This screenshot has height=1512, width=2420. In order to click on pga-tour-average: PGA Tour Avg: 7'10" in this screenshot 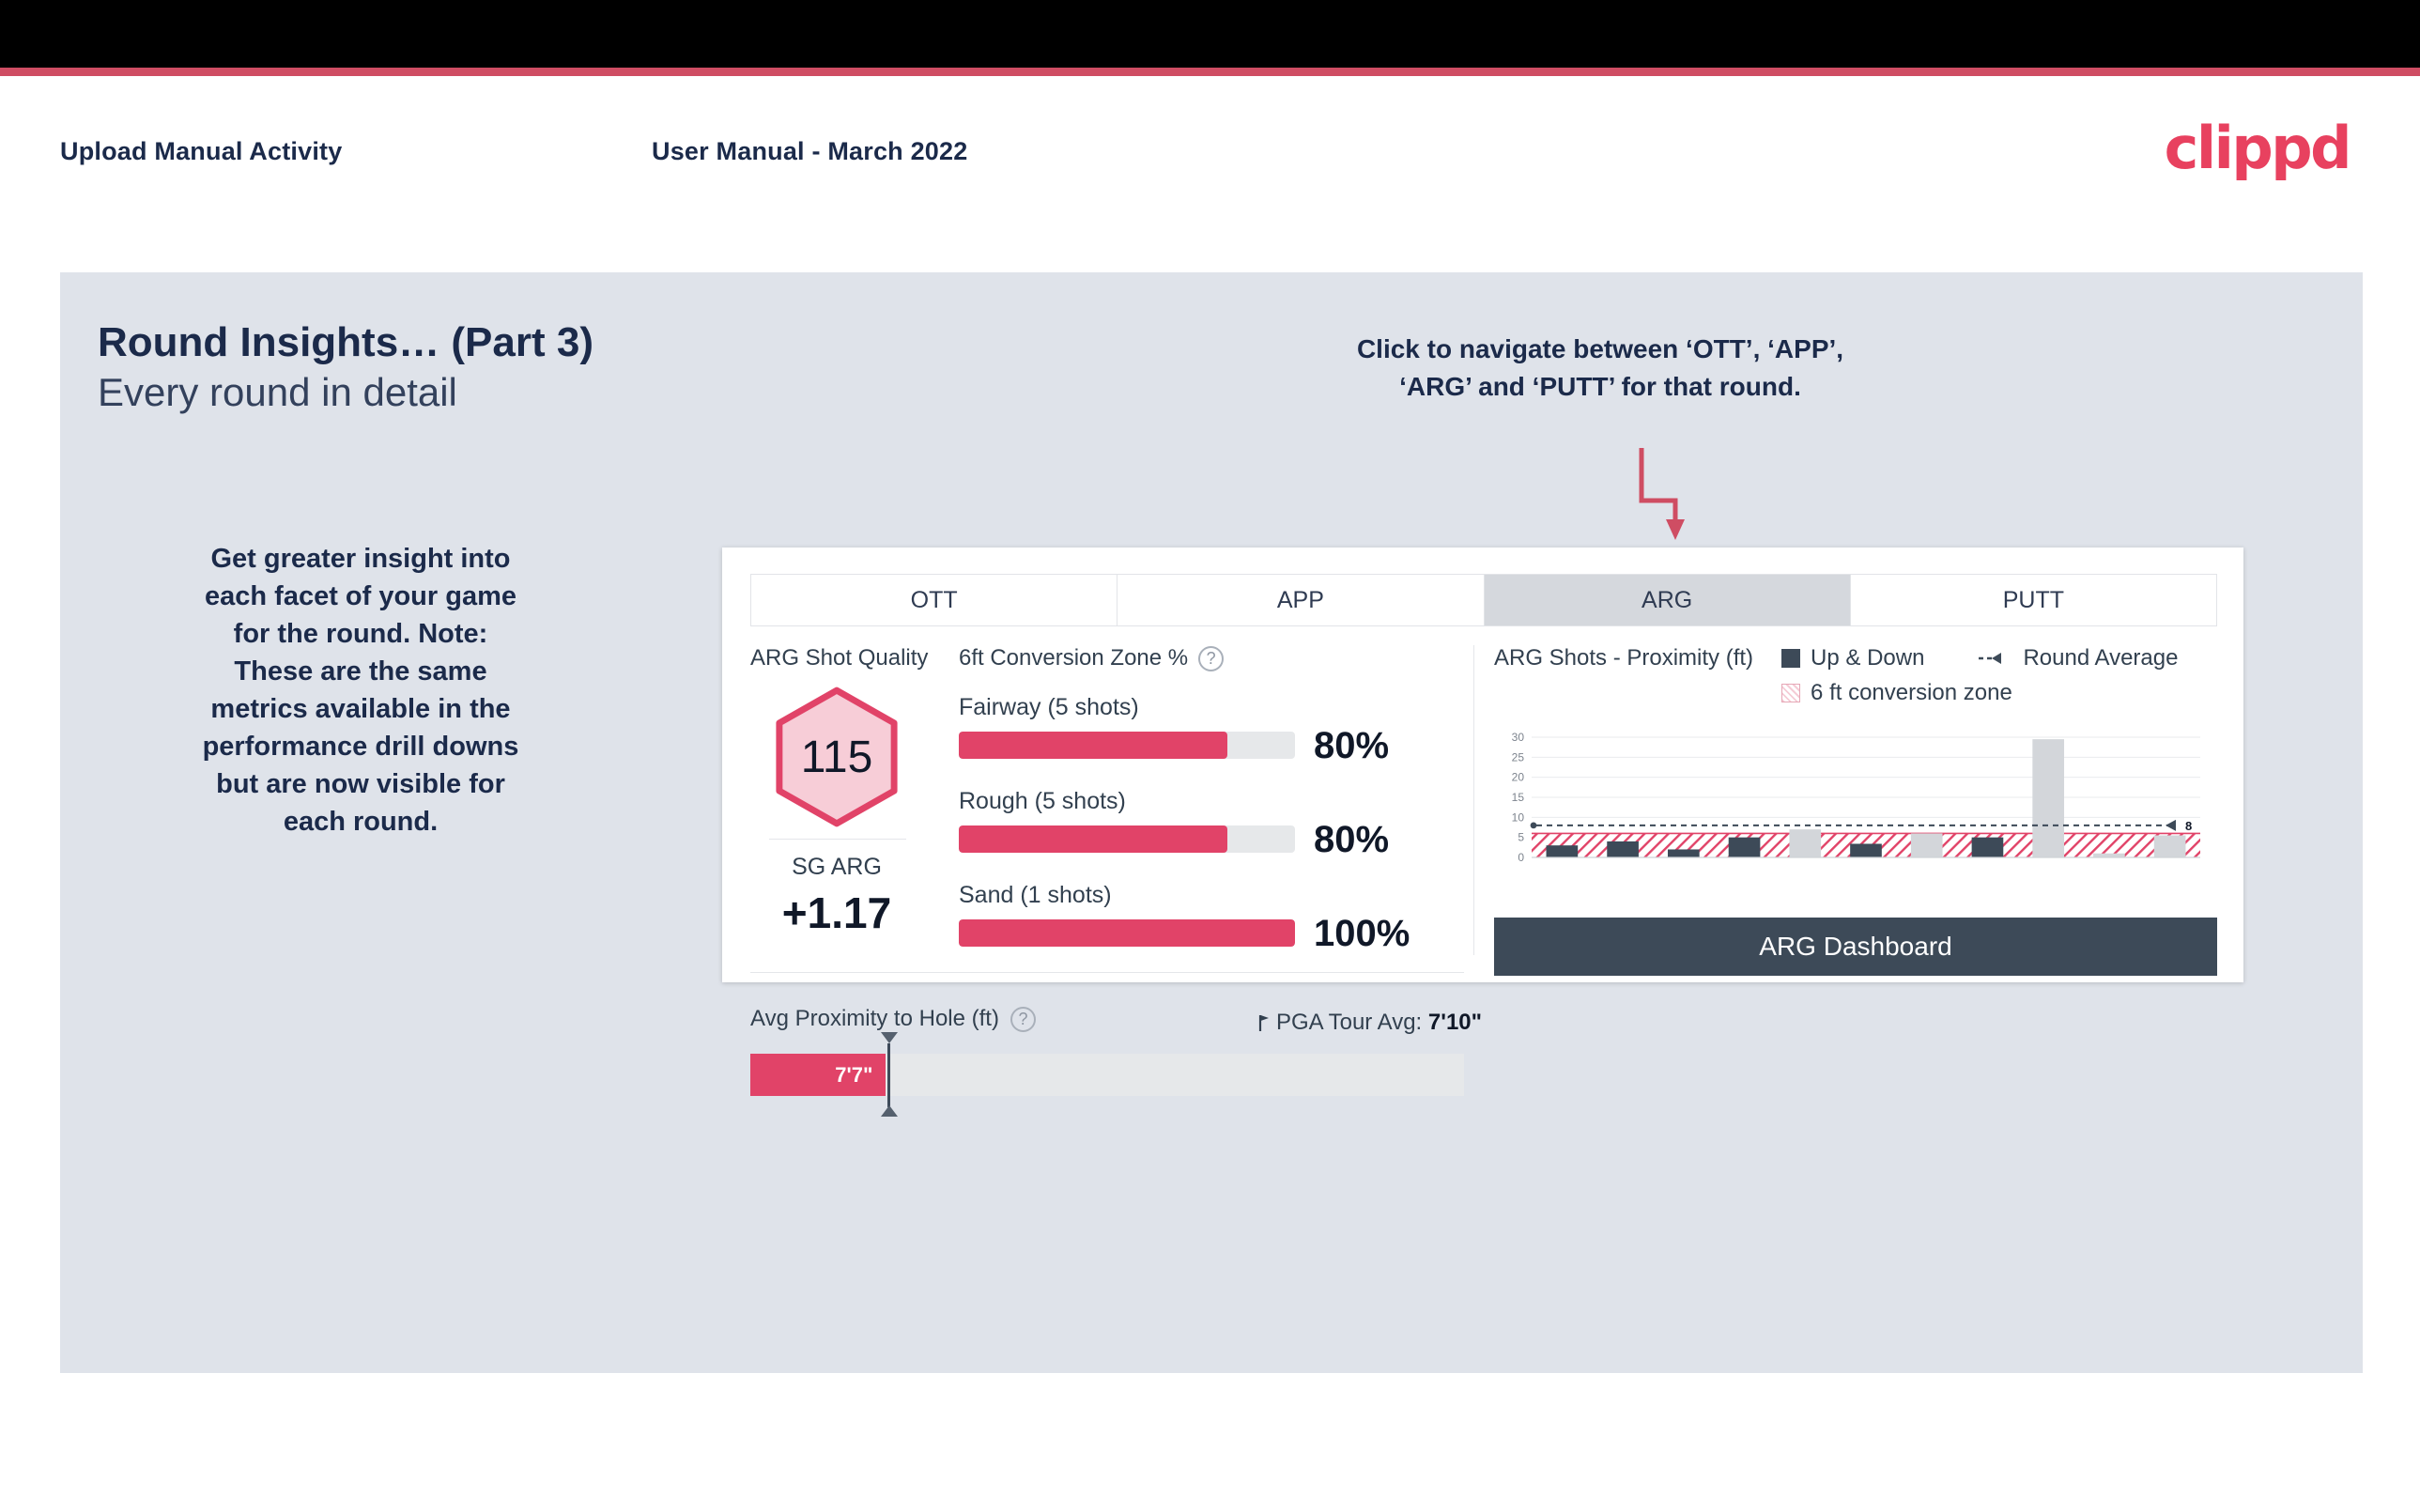, I will do `click(1369, 1023)`.